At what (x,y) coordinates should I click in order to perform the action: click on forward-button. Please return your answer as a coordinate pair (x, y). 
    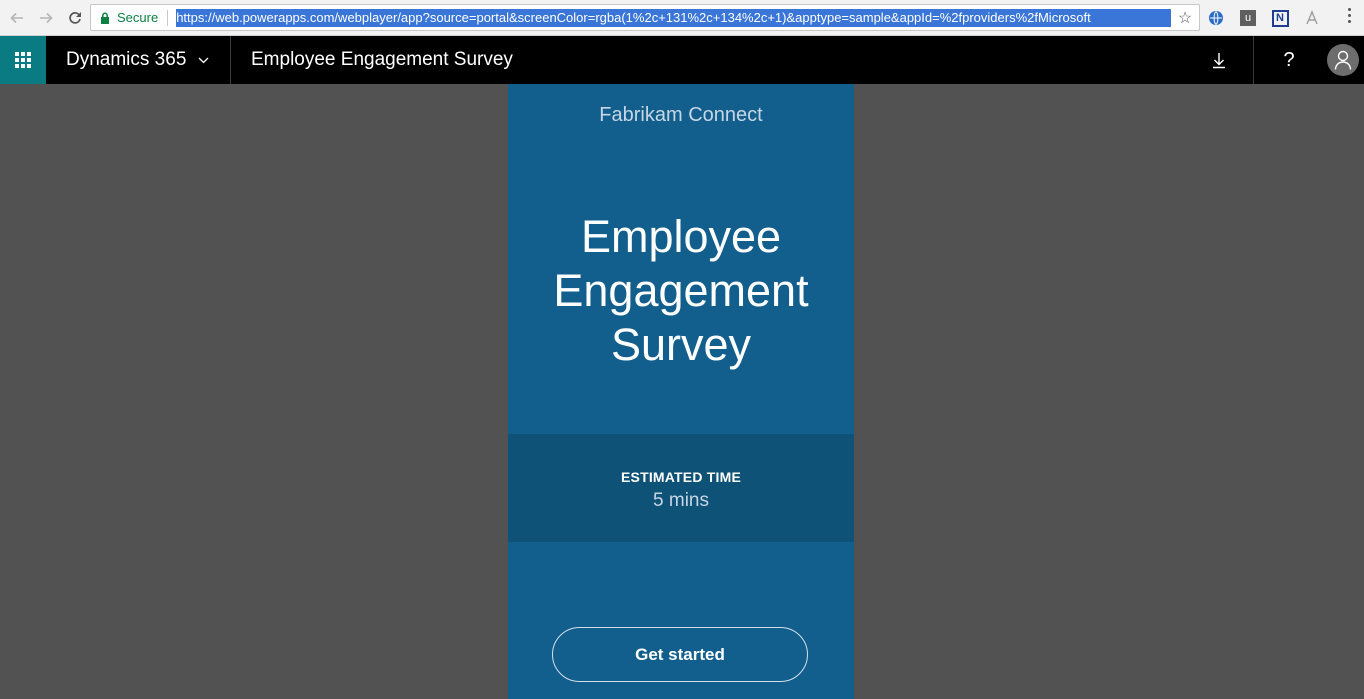
    Looking at the image, I should click on (46, 18).